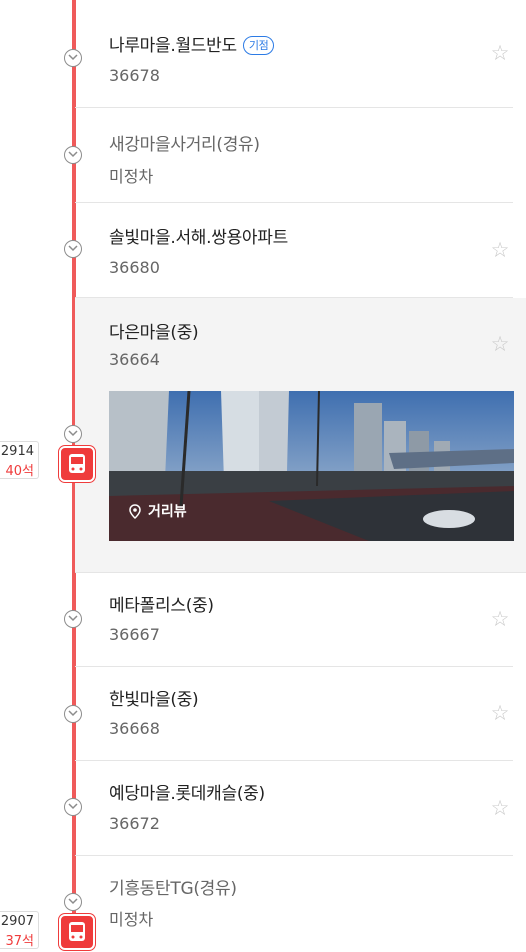  I want to click on stop-name: 메타폴리스(중), so click(161, 606).